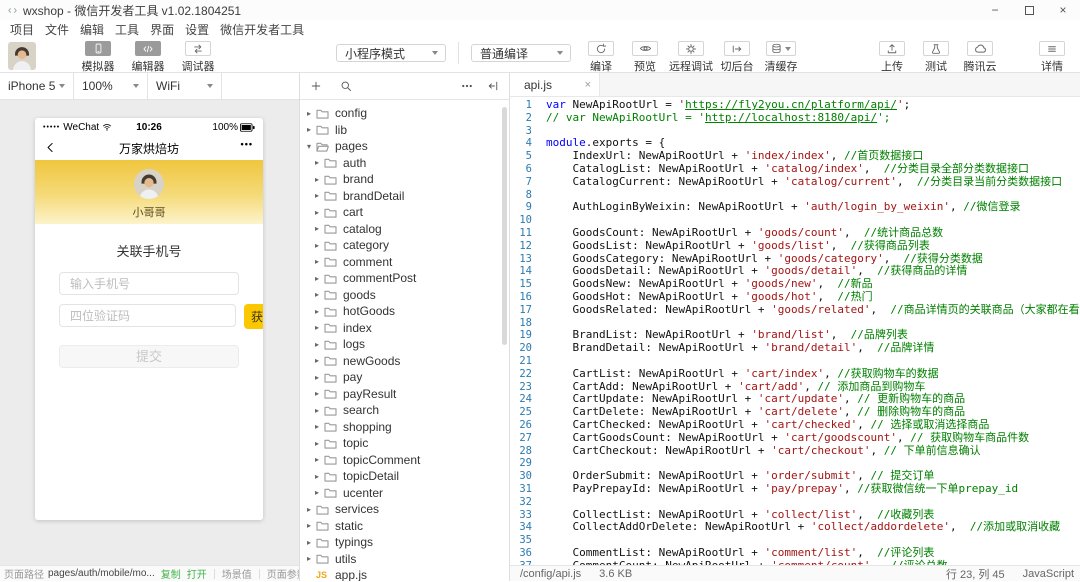 The width and height of the screenshot is (1080, 582). I want to click on tree-item-catalog: ▸ catalog, so click(404, 229).